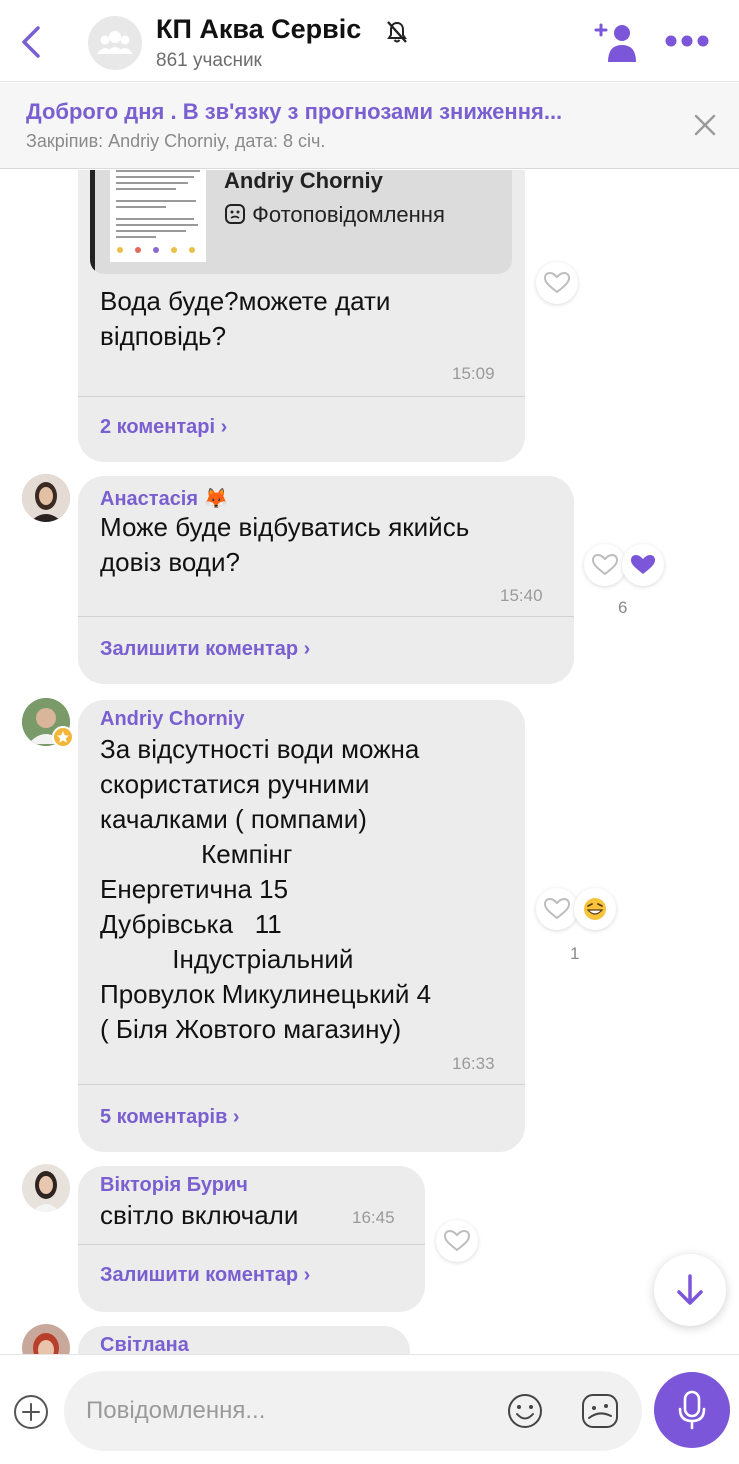 The image size is (739, 1464). Describe the element at coordinates (397, 32) in the screenshot. I see `mute-bell-icon` at that location.